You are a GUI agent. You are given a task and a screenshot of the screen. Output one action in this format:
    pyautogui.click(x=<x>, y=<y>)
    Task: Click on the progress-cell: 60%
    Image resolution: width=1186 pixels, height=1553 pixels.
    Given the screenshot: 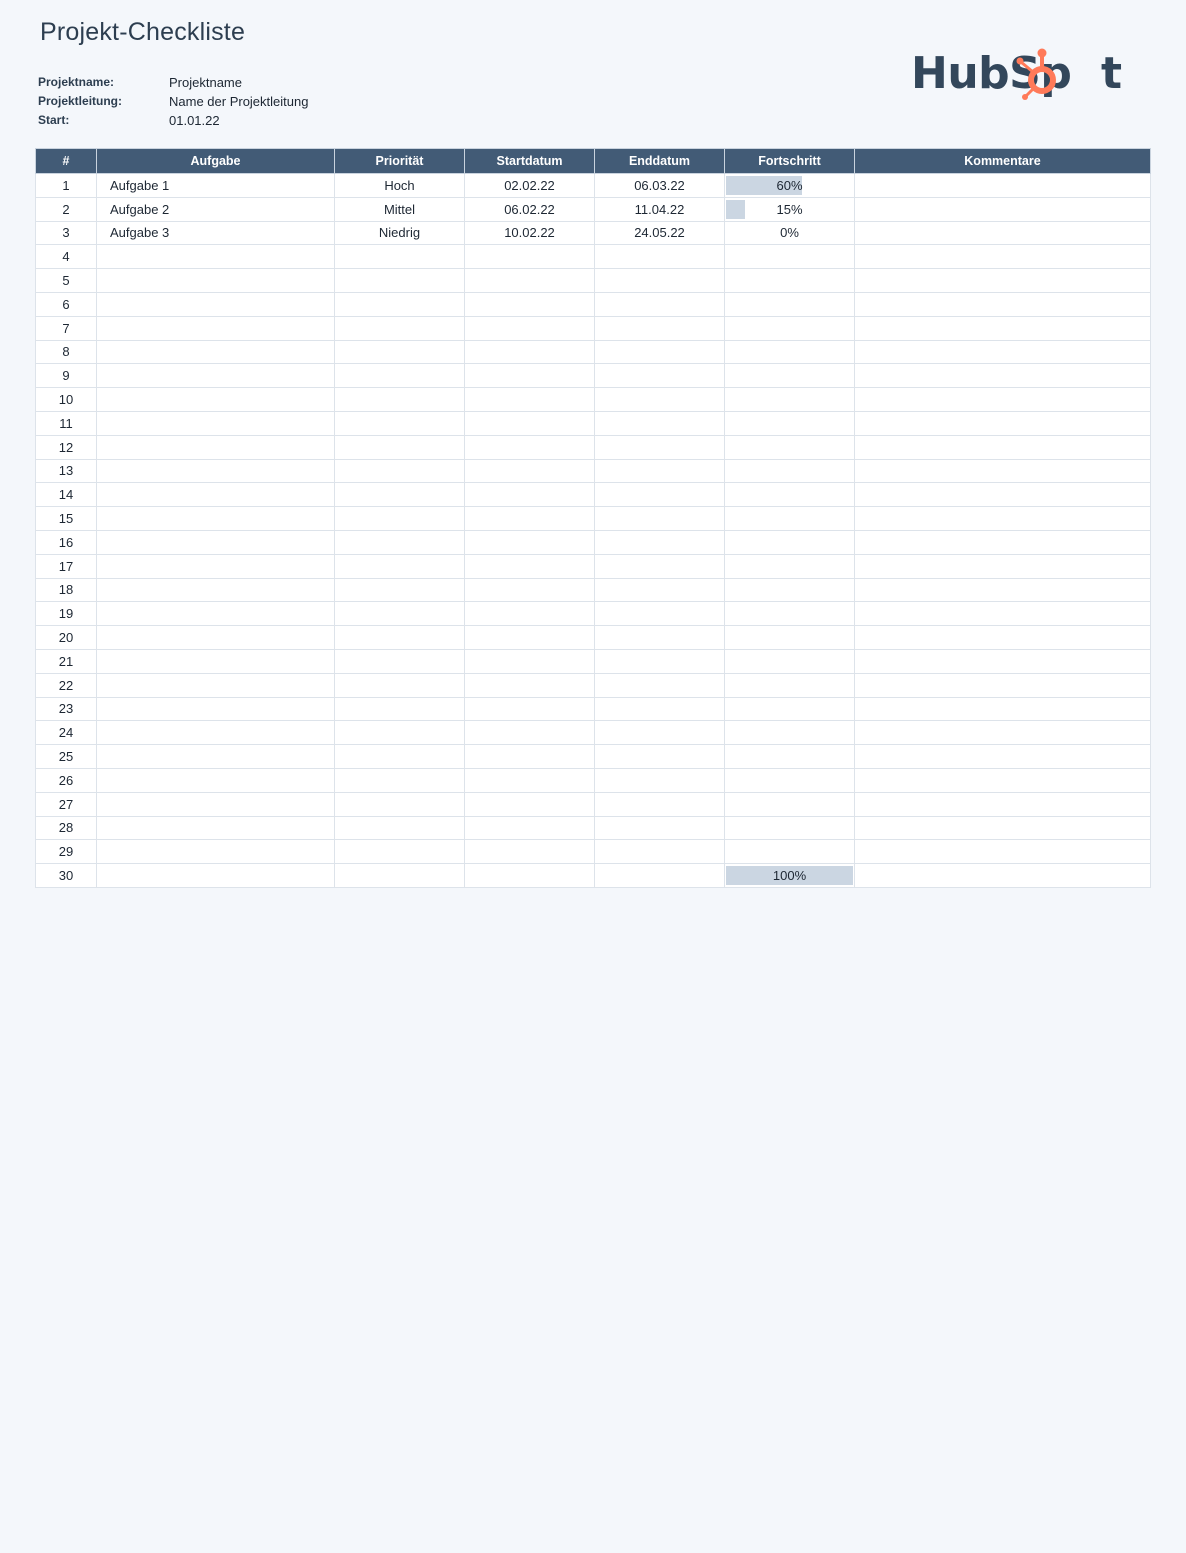 What is the action you would take?
    pyautogui.click(x=789, y=185)
    